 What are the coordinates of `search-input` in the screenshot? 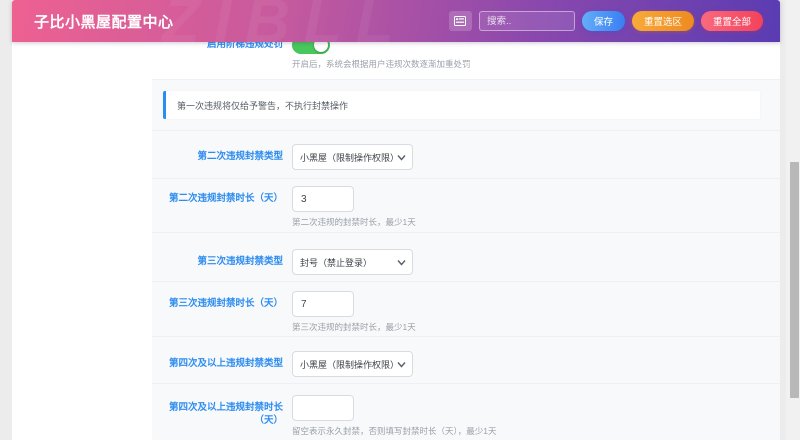 It's located at (526, 21).